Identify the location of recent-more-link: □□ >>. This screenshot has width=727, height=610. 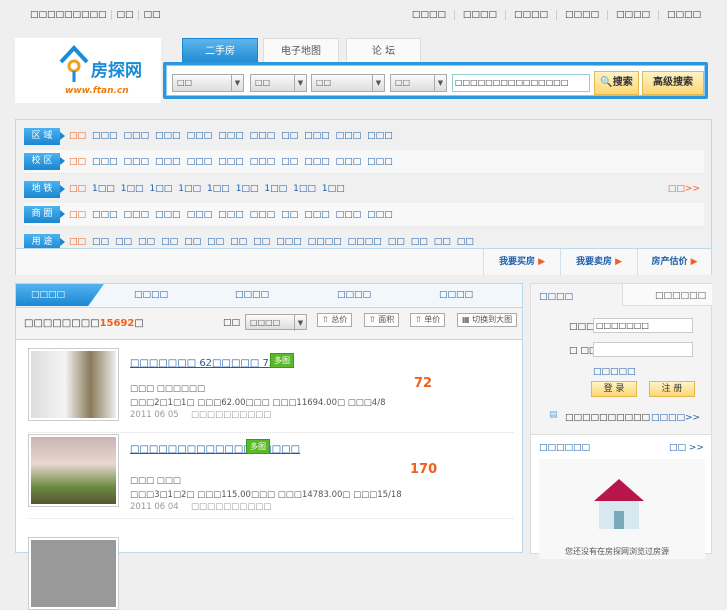
(686, 448).